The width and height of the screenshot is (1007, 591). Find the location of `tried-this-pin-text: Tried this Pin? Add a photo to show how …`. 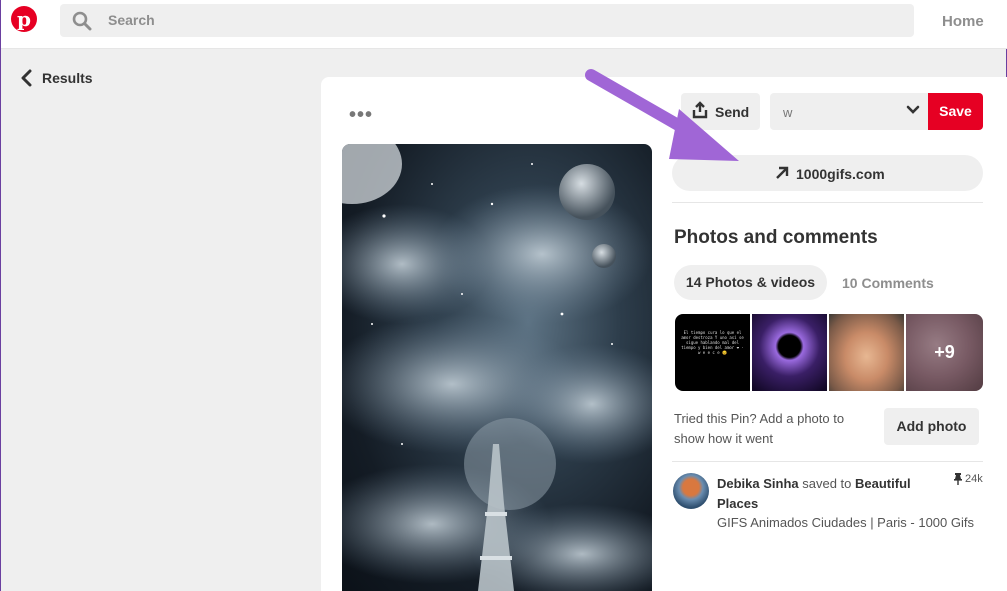

tried-this-pin-text: Tried this Pin? Add a photo to show how … is located at coordinates (759, 428).